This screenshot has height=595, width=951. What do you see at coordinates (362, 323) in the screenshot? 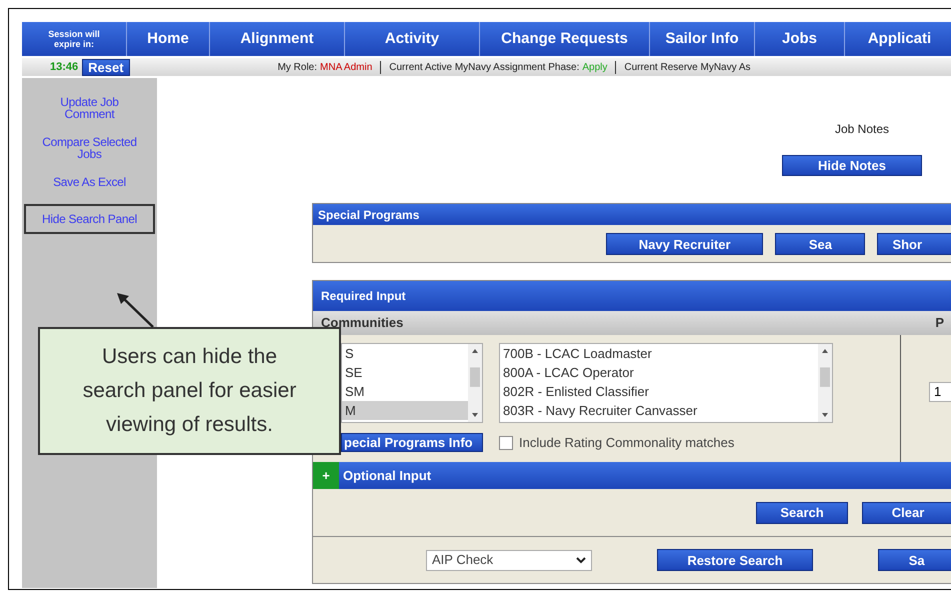
I see `communities-label: Communities` at bounding box center [362, 323].